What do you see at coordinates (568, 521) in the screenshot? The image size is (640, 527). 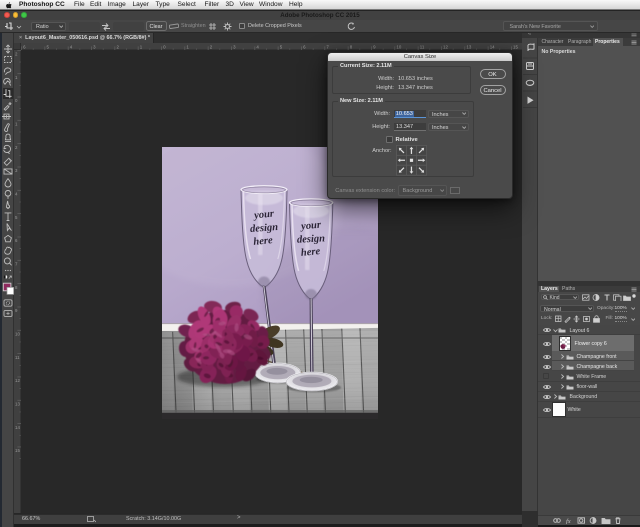 I see `svg-text: fx` at bounding box center [568, 521].